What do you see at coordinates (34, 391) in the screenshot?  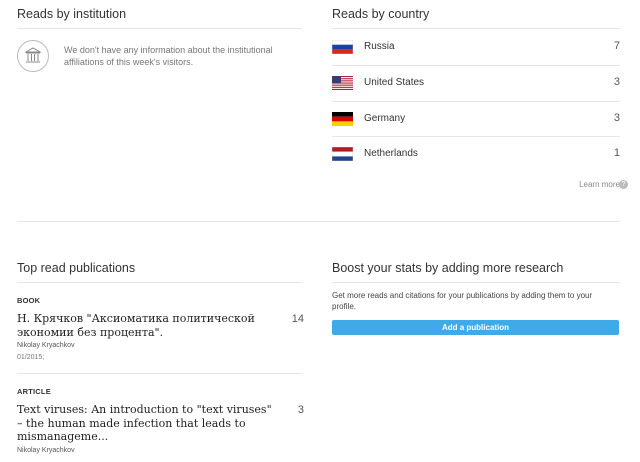 I see `publication-type: ARTICLE` at bounding box center [34, 391].